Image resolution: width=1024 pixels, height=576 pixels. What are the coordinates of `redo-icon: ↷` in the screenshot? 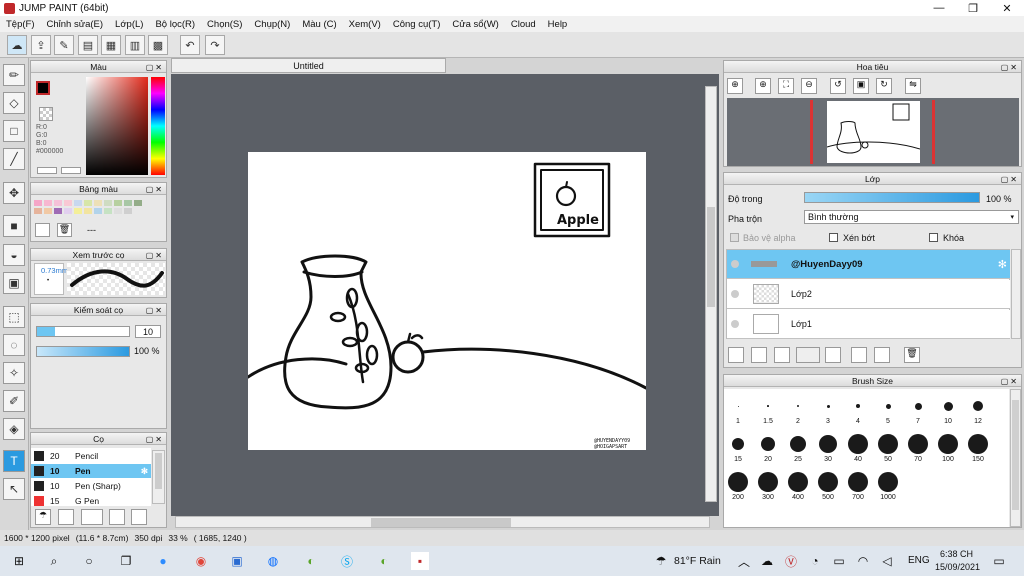 It's located at (215, 45).